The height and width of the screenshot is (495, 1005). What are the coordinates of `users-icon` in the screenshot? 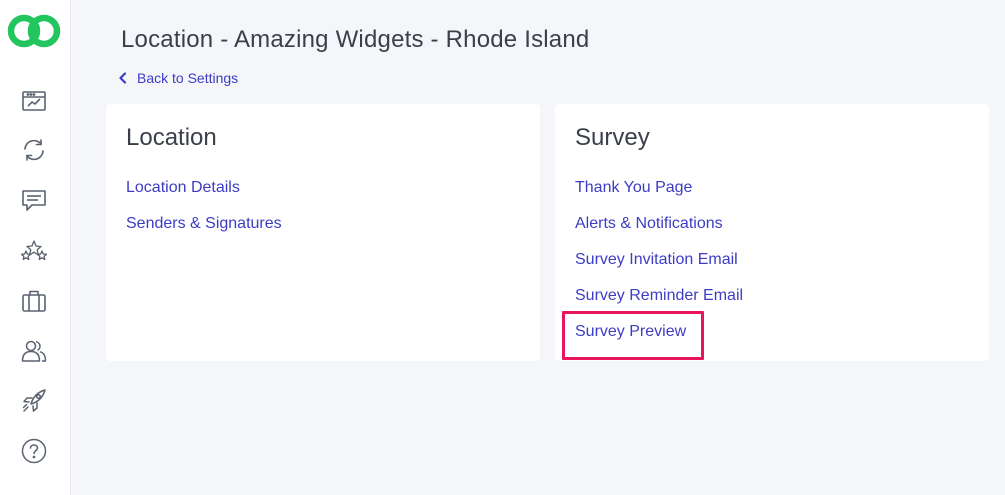 It's located at (34, 351).